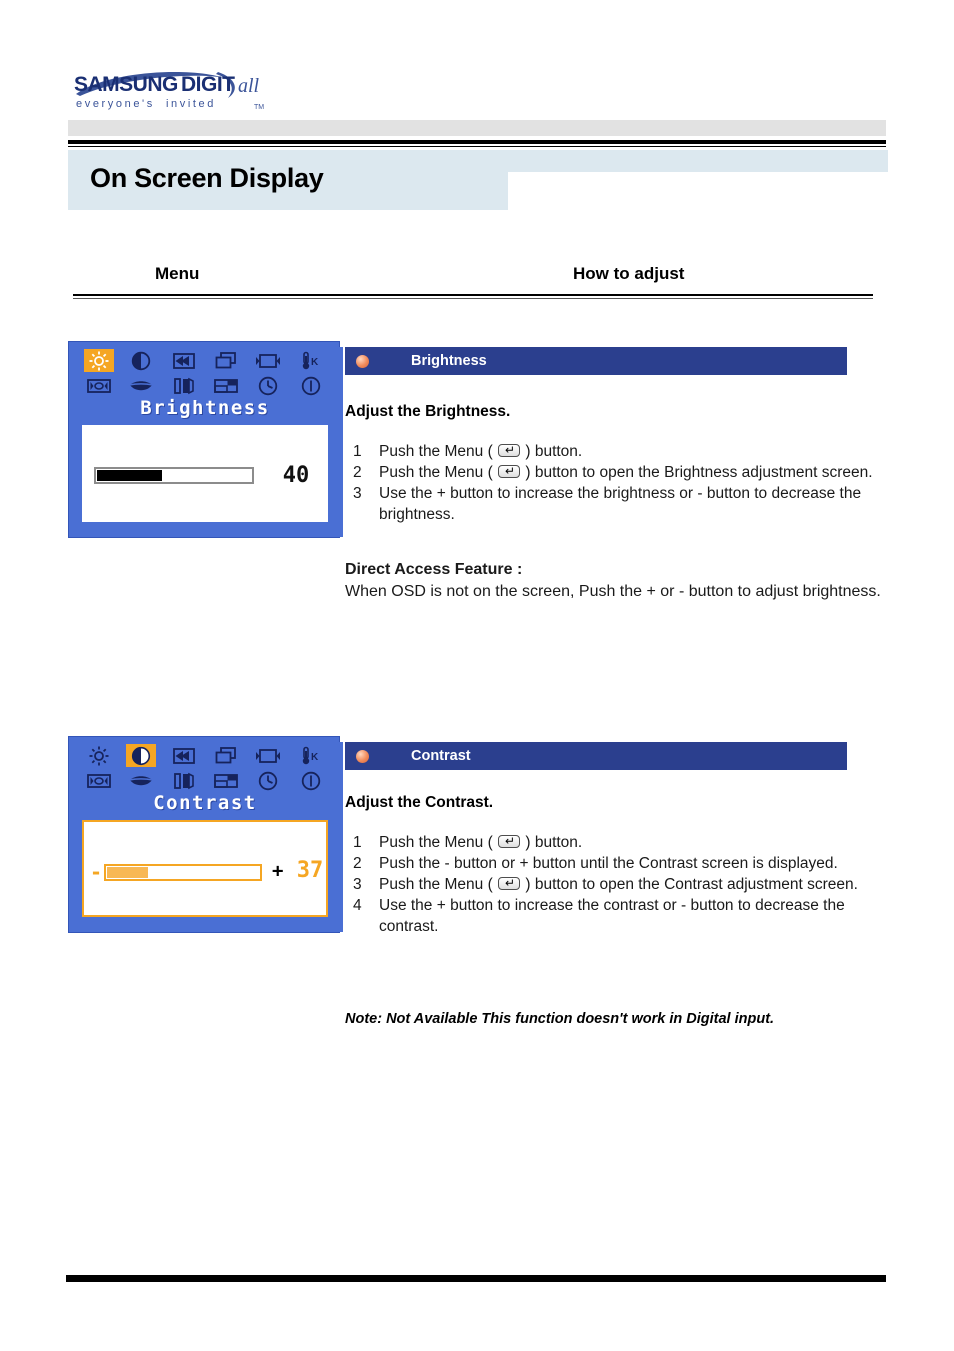 This screenshot has width=954, height=1351. What do you see at coordinates (477, 142) in the screenshot?
I see `header-rule-thick` at bounding box center [477, 142].